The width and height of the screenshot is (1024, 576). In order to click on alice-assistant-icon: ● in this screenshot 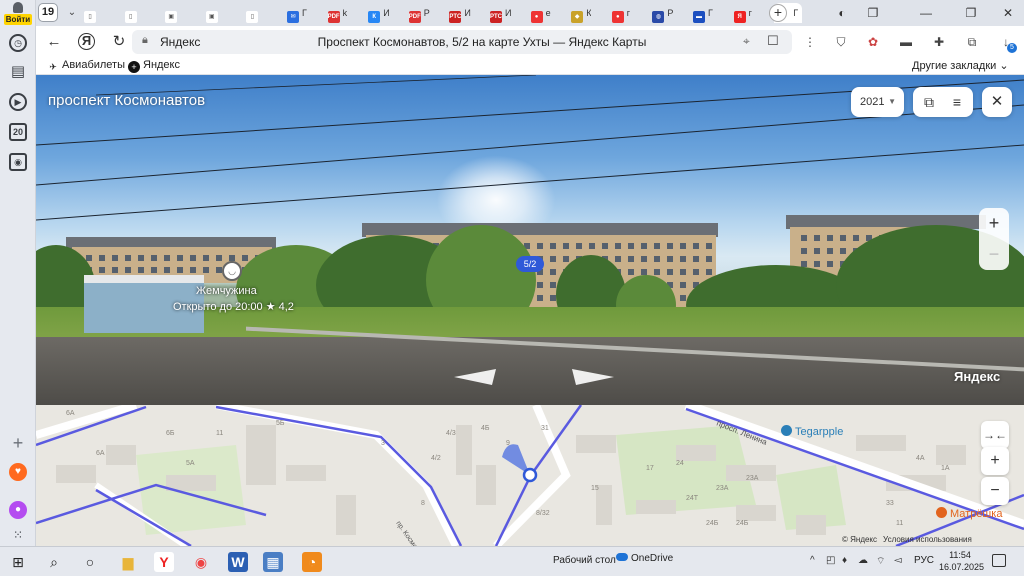, I will do `click(18, 510)`.